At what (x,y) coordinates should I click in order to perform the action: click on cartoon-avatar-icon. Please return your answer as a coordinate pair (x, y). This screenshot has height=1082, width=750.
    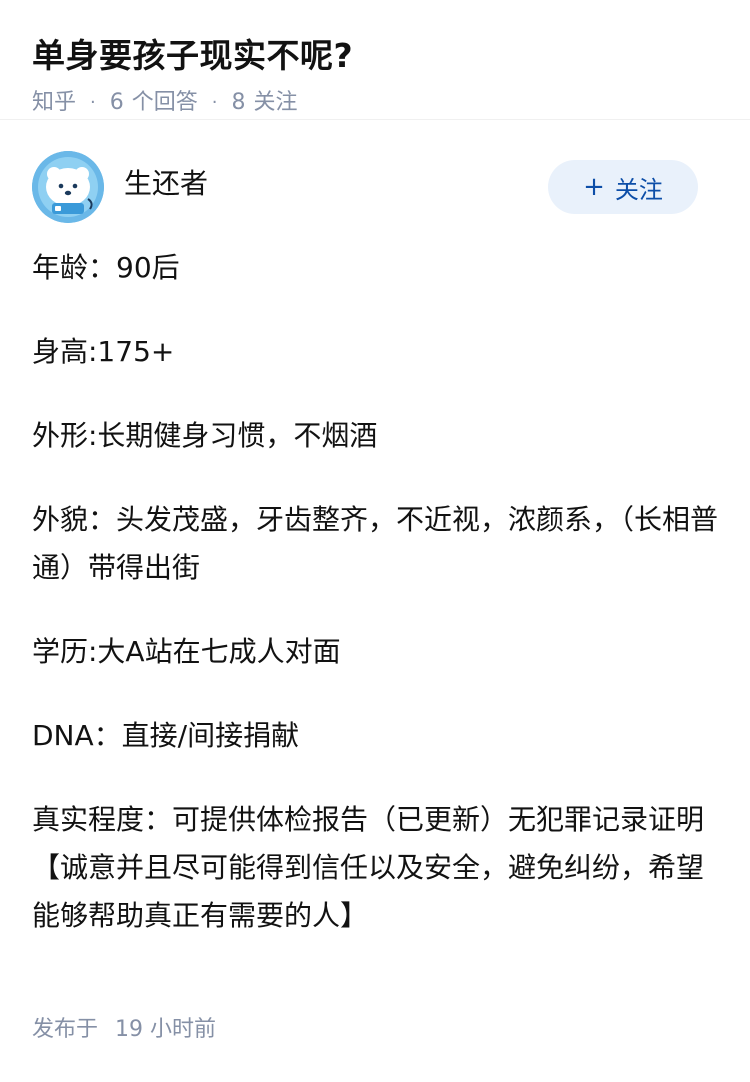
    Looking at the image, I should click on (68, 187).